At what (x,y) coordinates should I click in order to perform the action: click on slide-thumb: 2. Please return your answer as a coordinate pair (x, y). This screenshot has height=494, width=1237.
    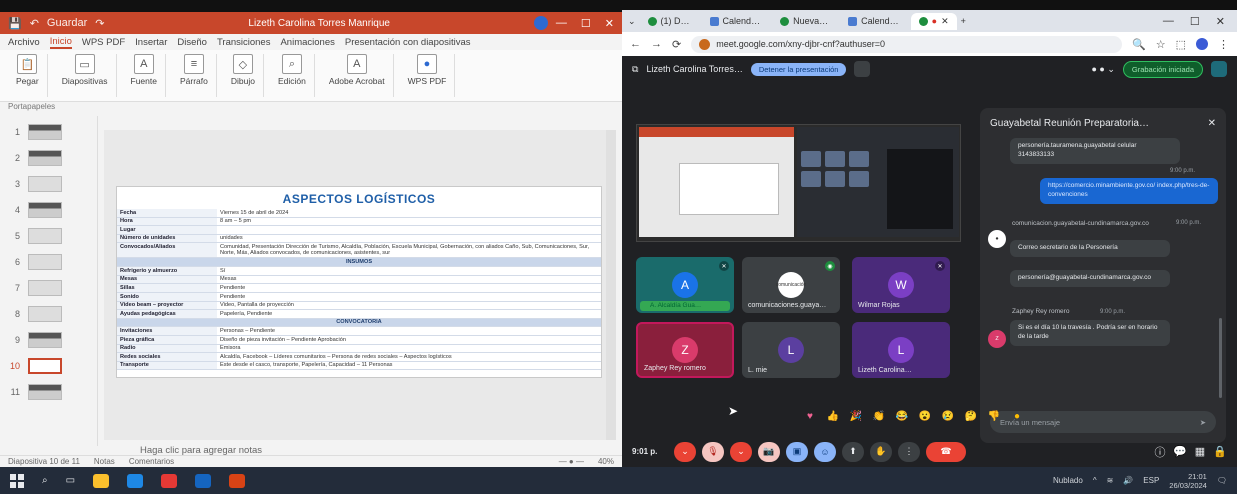
    Looking at the image, I should click on (49, 158).